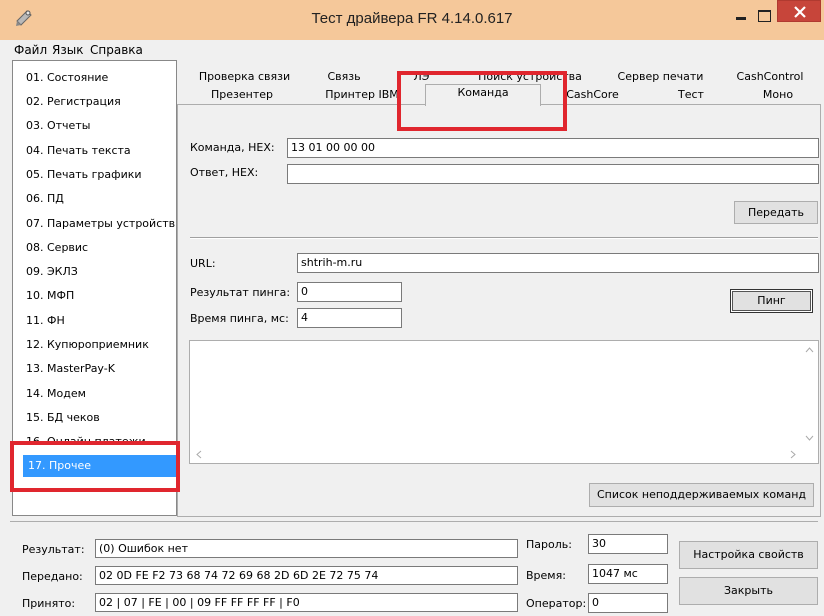 Image resolution: width=824 pixels, height=616 pixels. What do you see at coordinates (242, 96) in the screenshot?
I see `tab-presenter: Презентер` at bounding box center [242, 96].